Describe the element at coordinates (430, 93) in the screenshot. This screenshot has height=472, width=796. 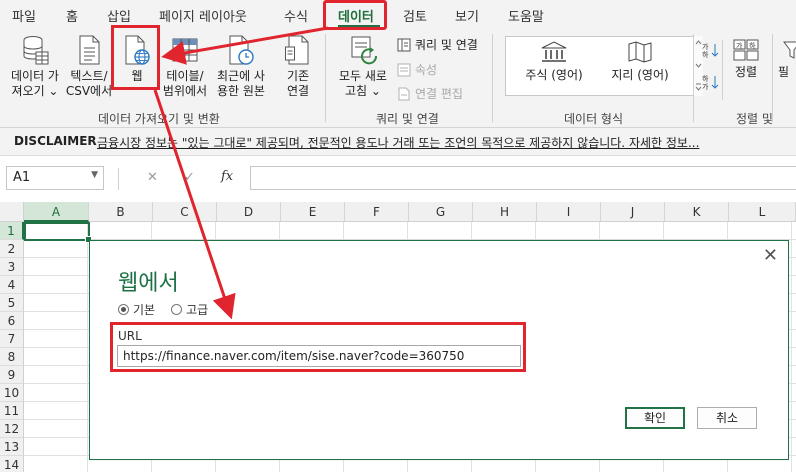
I see `edit-links-button: 연결 편집` at that location.